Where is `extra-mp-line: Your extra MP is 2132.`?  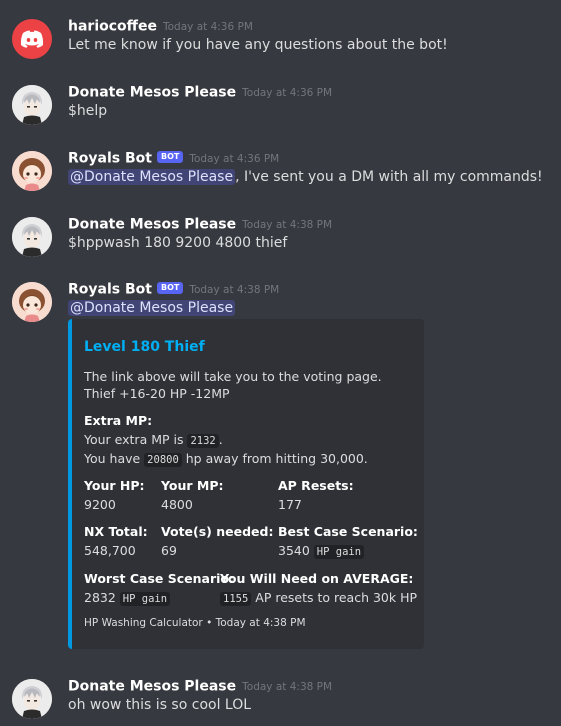 extra-mp-line: Your extra MP is 2132. is located at coordinates (153, 440).